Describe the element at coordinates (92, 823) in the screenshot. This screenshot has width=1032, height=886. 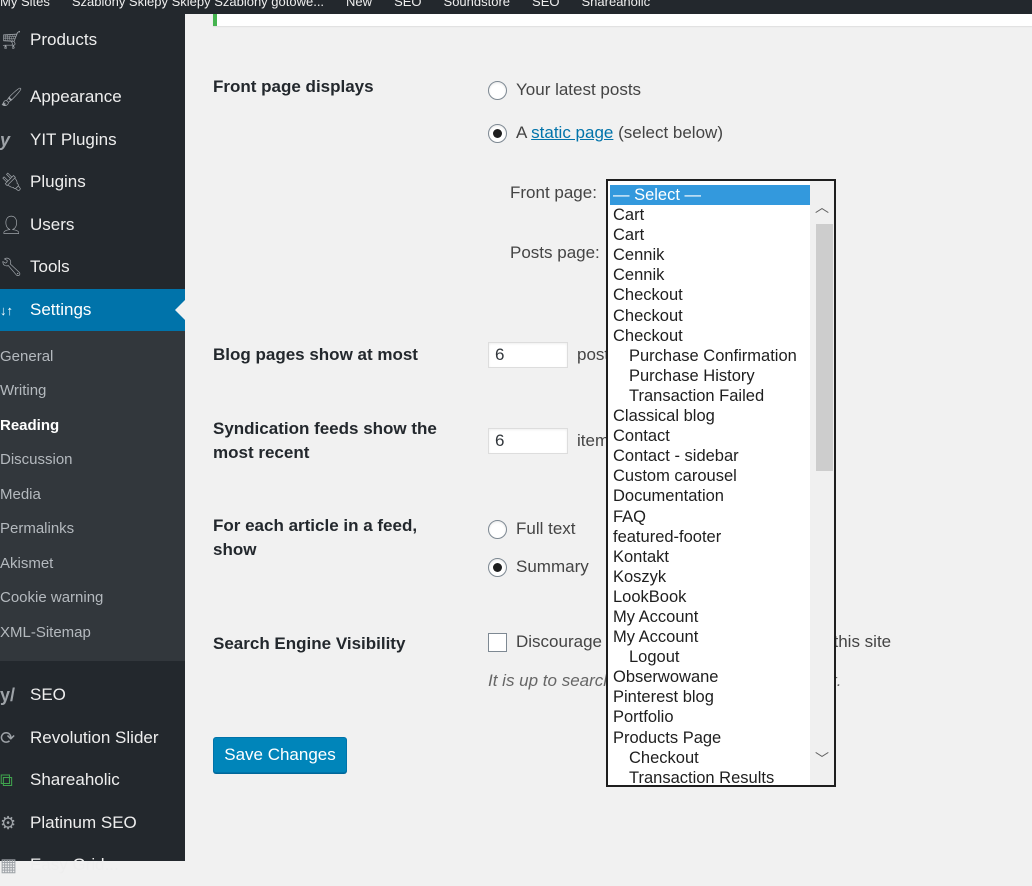
I see `sidebar-item-platinum-seo: ⚙︎Platinum SEO` at that location.